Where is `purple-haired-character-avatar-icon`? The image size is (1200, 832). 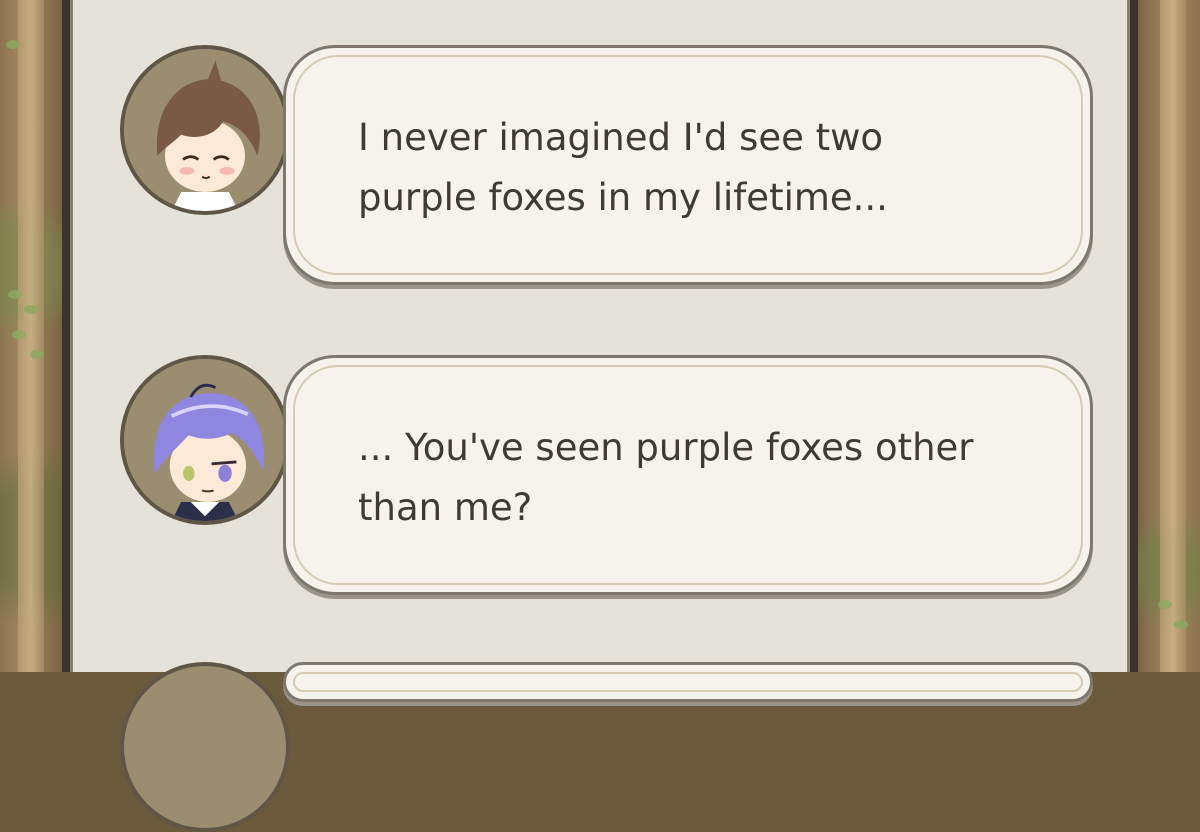
purple-haired-character-avatar-icon is located at coordinates (205, 440).